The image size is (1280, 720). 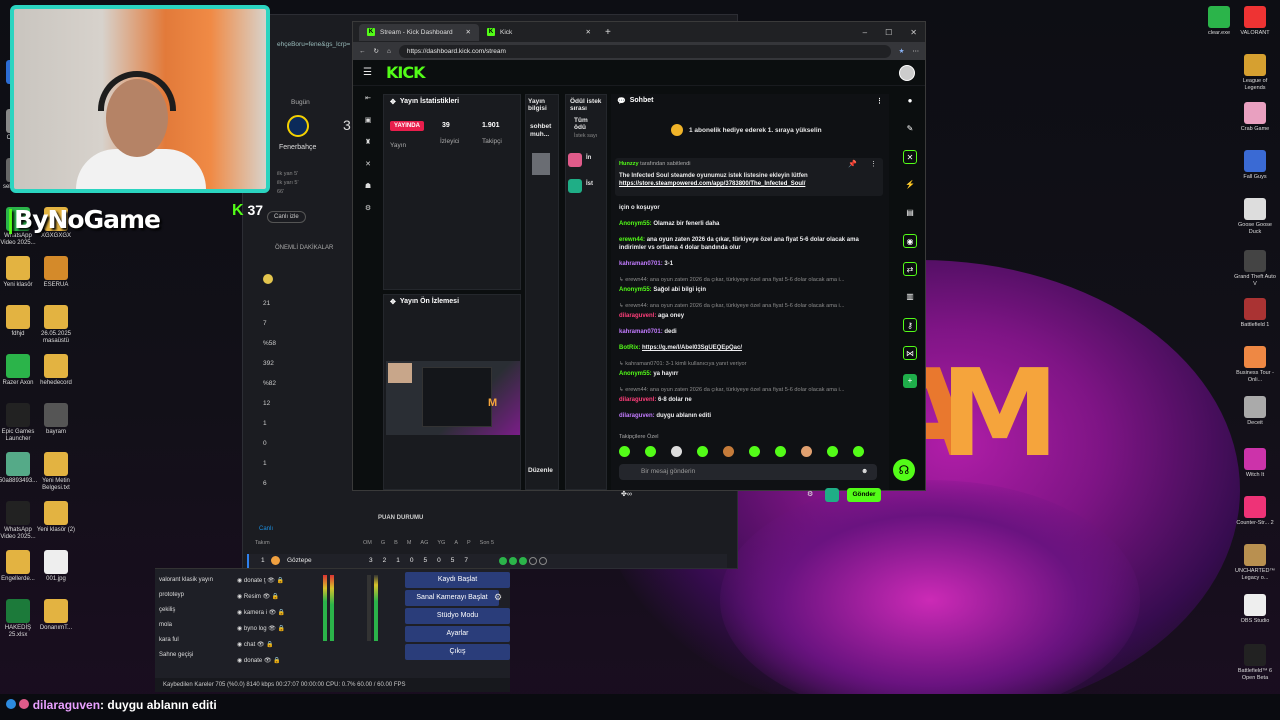 I want to click on desktop-icon: OBS Studio, so click(x=1255, y=609).